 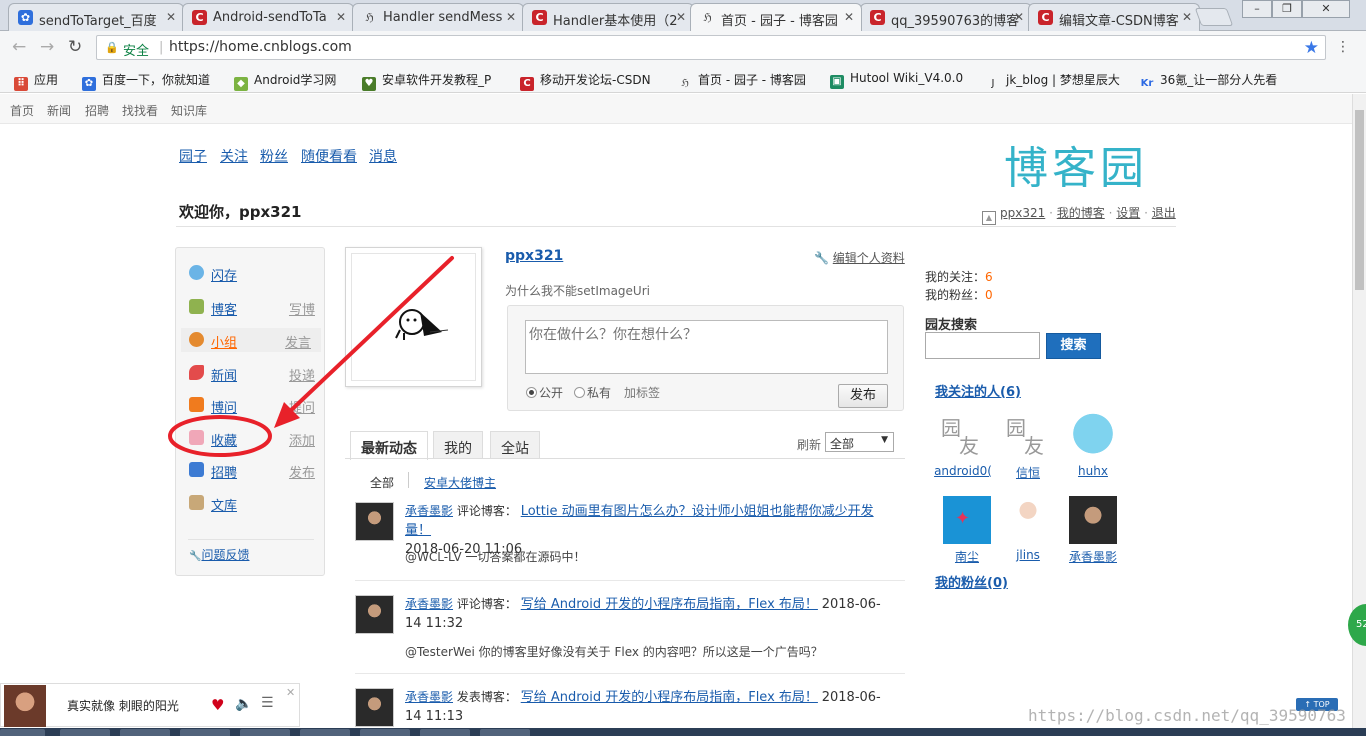 What do you see at coordinates (22, 732) in the screenshot?
I see `taskbar-start` at bounding box center [22, 732].